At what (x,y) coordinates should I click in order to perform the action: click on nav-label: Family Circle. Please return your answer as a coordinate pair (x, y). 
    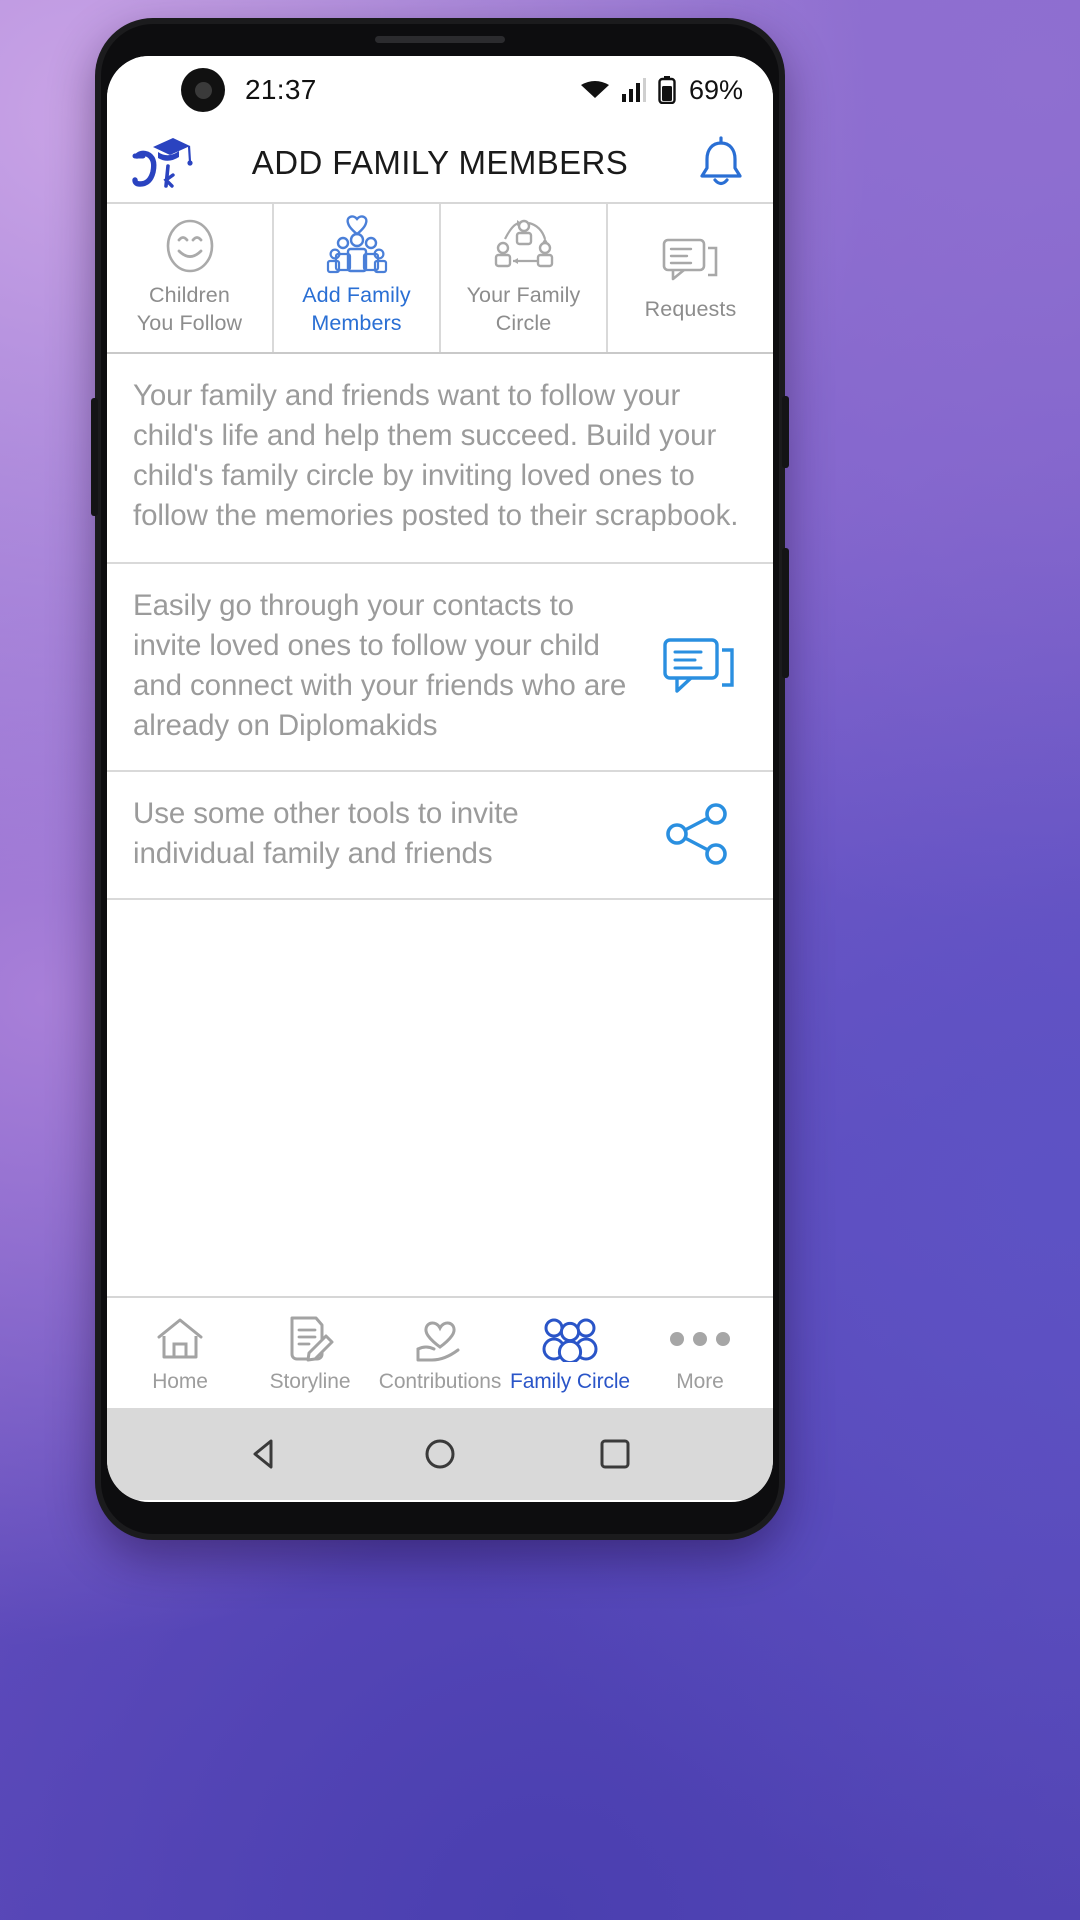
    Looking at the image, I should click on (570, 1382).